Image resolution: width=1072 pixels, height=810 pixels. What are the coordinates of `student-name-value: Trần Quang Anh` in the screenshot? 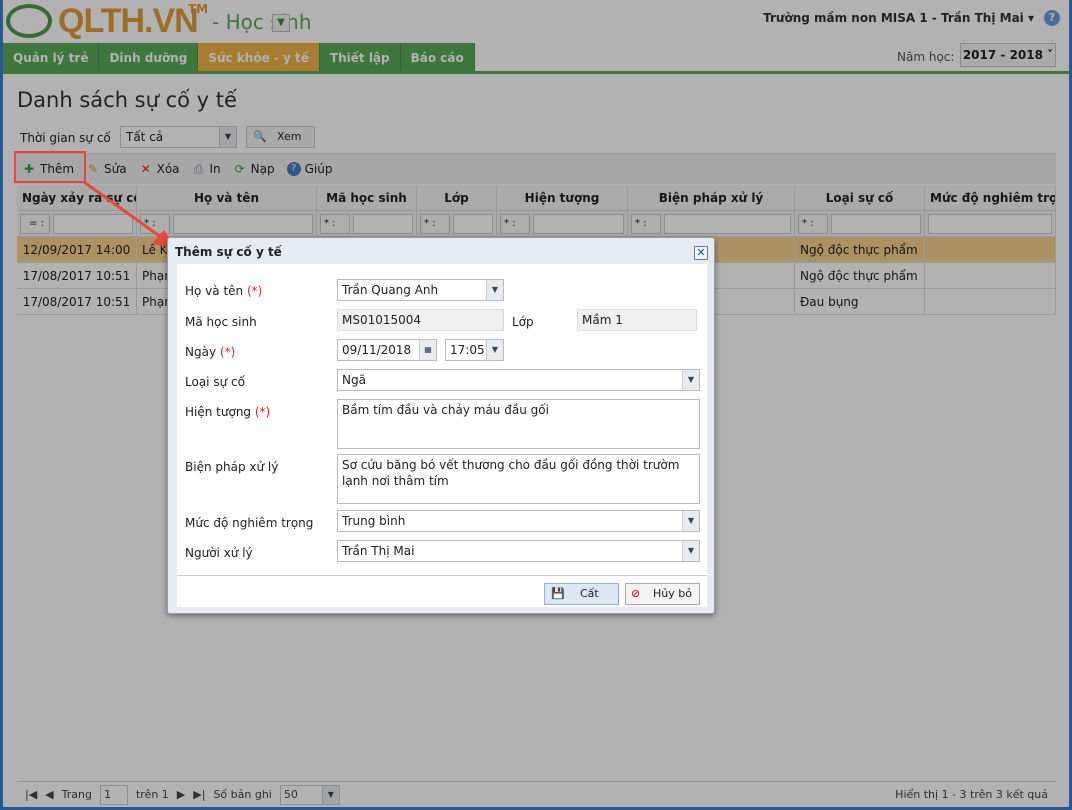 It's located at (390, 290).